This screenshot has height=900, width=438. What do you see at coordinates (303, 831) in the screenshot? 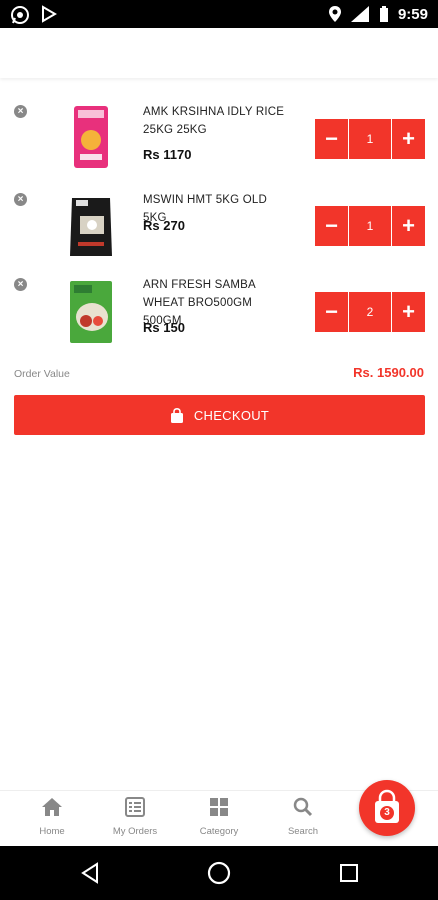
I see `nav-label-search: Search` at bounding box center [303, 831].